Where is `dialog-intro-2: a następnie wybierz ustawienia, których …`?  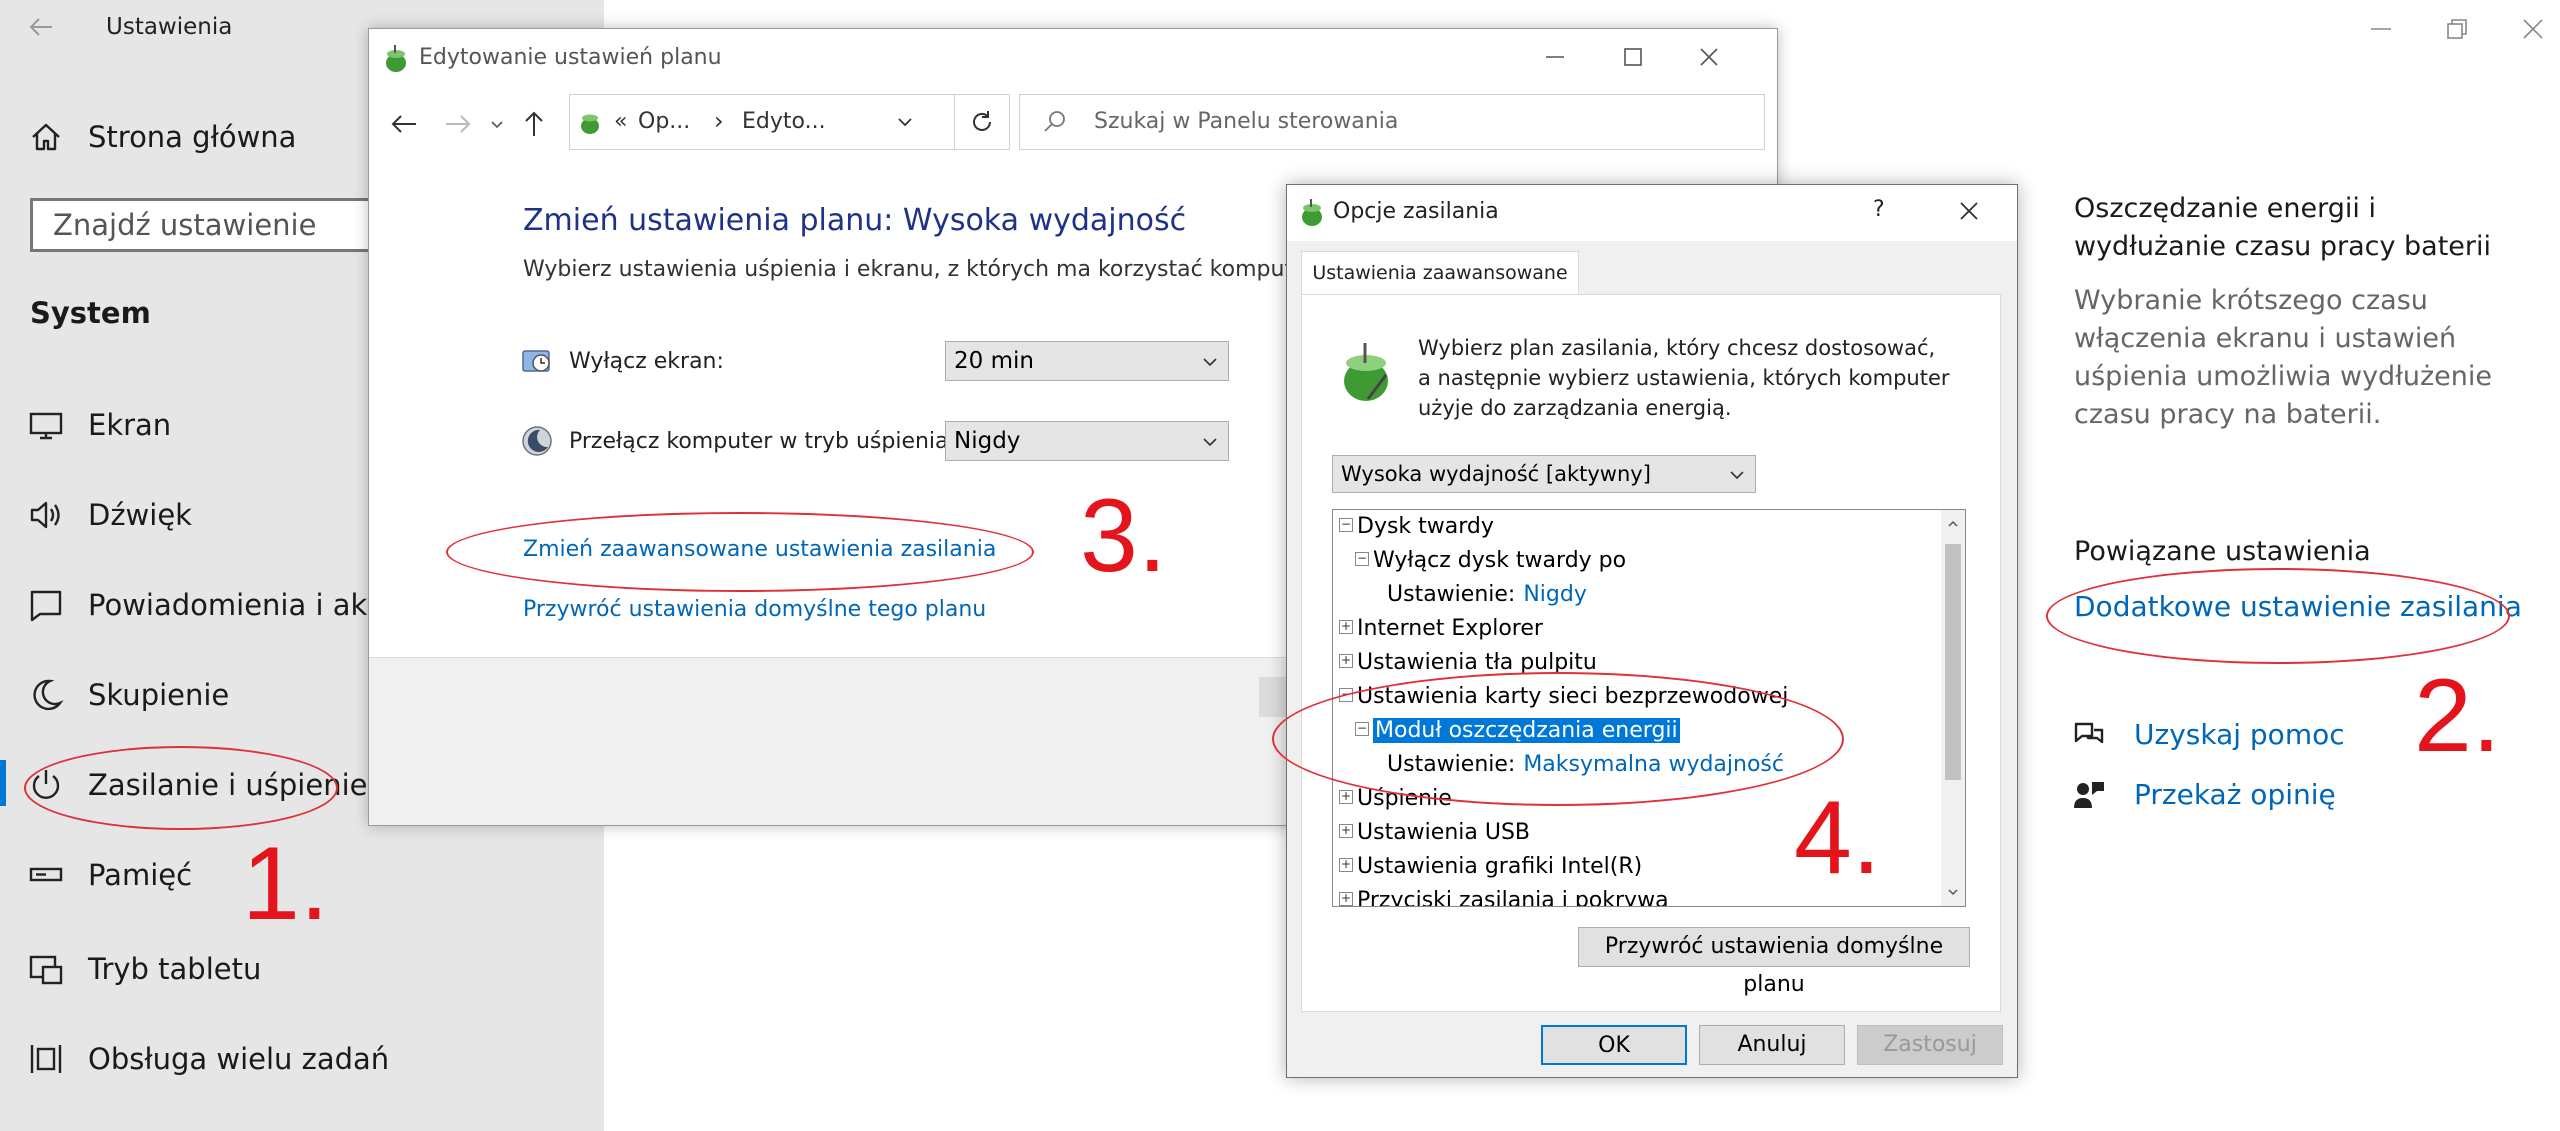 dialog-intro-2: a następnie wybierz ustawienia, których … is located at coordinates (1684, 378).